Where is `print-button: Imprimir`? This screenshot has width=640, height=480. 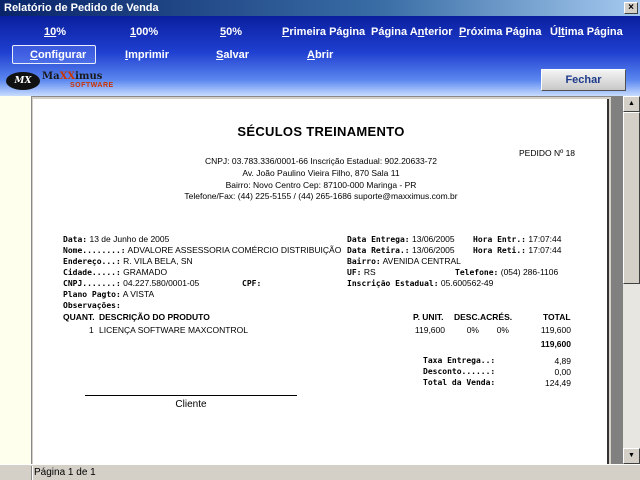 print-button: Imprimir is located at coordinates (147, 55).